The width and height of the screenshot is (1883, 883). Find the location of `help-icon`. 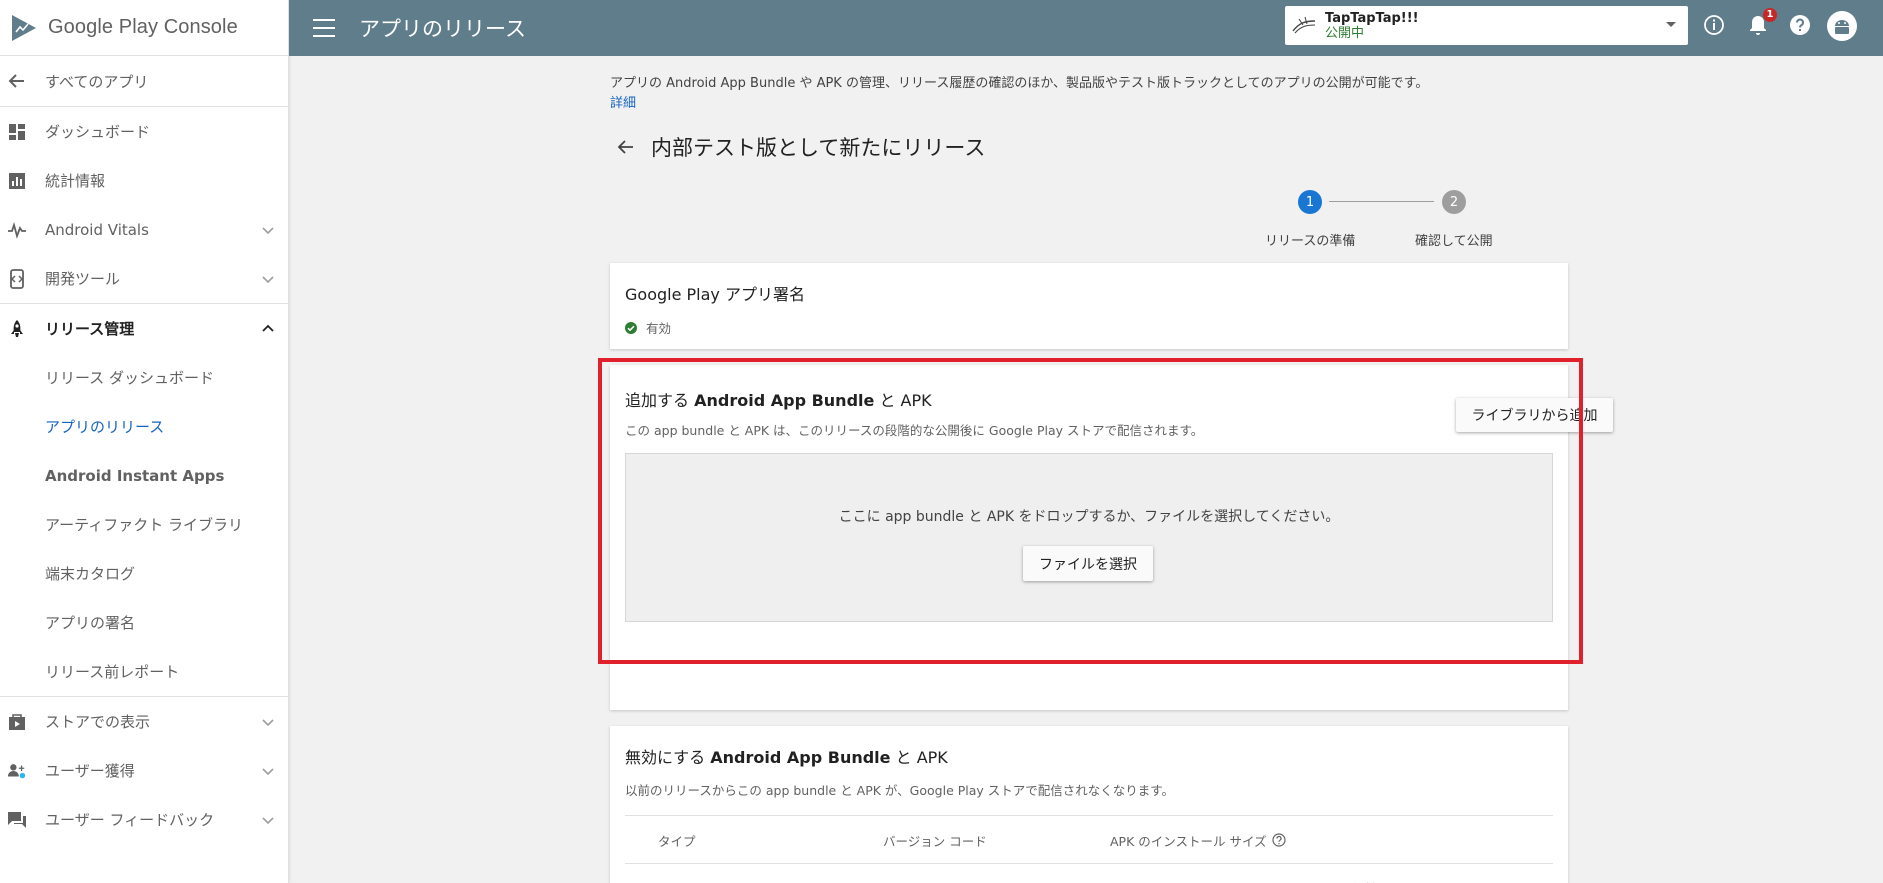

help-icon is located at coordinates (1800, 25).